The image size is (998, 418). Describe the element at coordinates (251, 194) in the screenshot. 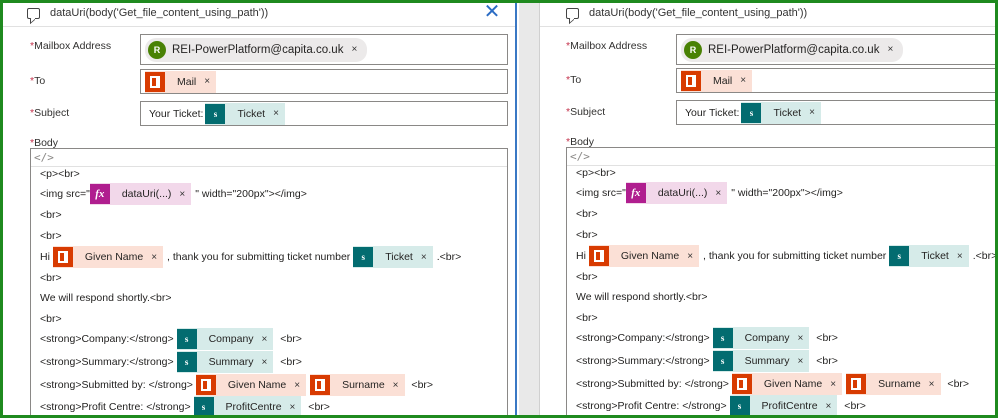

I see `body-text: " width="200px"></img>` at that location.